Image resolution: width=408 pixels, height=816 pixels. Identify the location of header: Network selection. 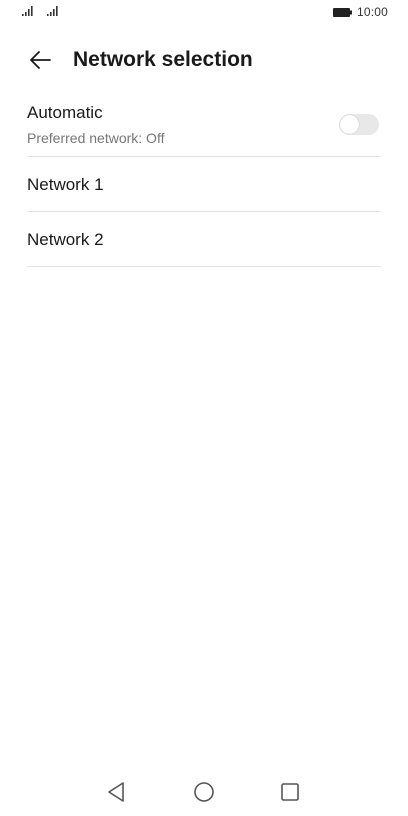
(204, 60).